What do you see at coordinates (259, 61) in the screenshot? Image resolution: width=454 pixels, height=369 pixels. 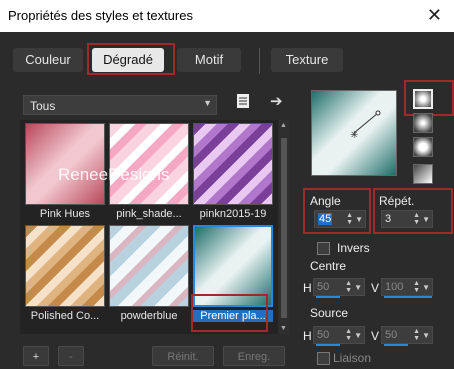 I see `tab-separator` at bounding box center [259, 61].